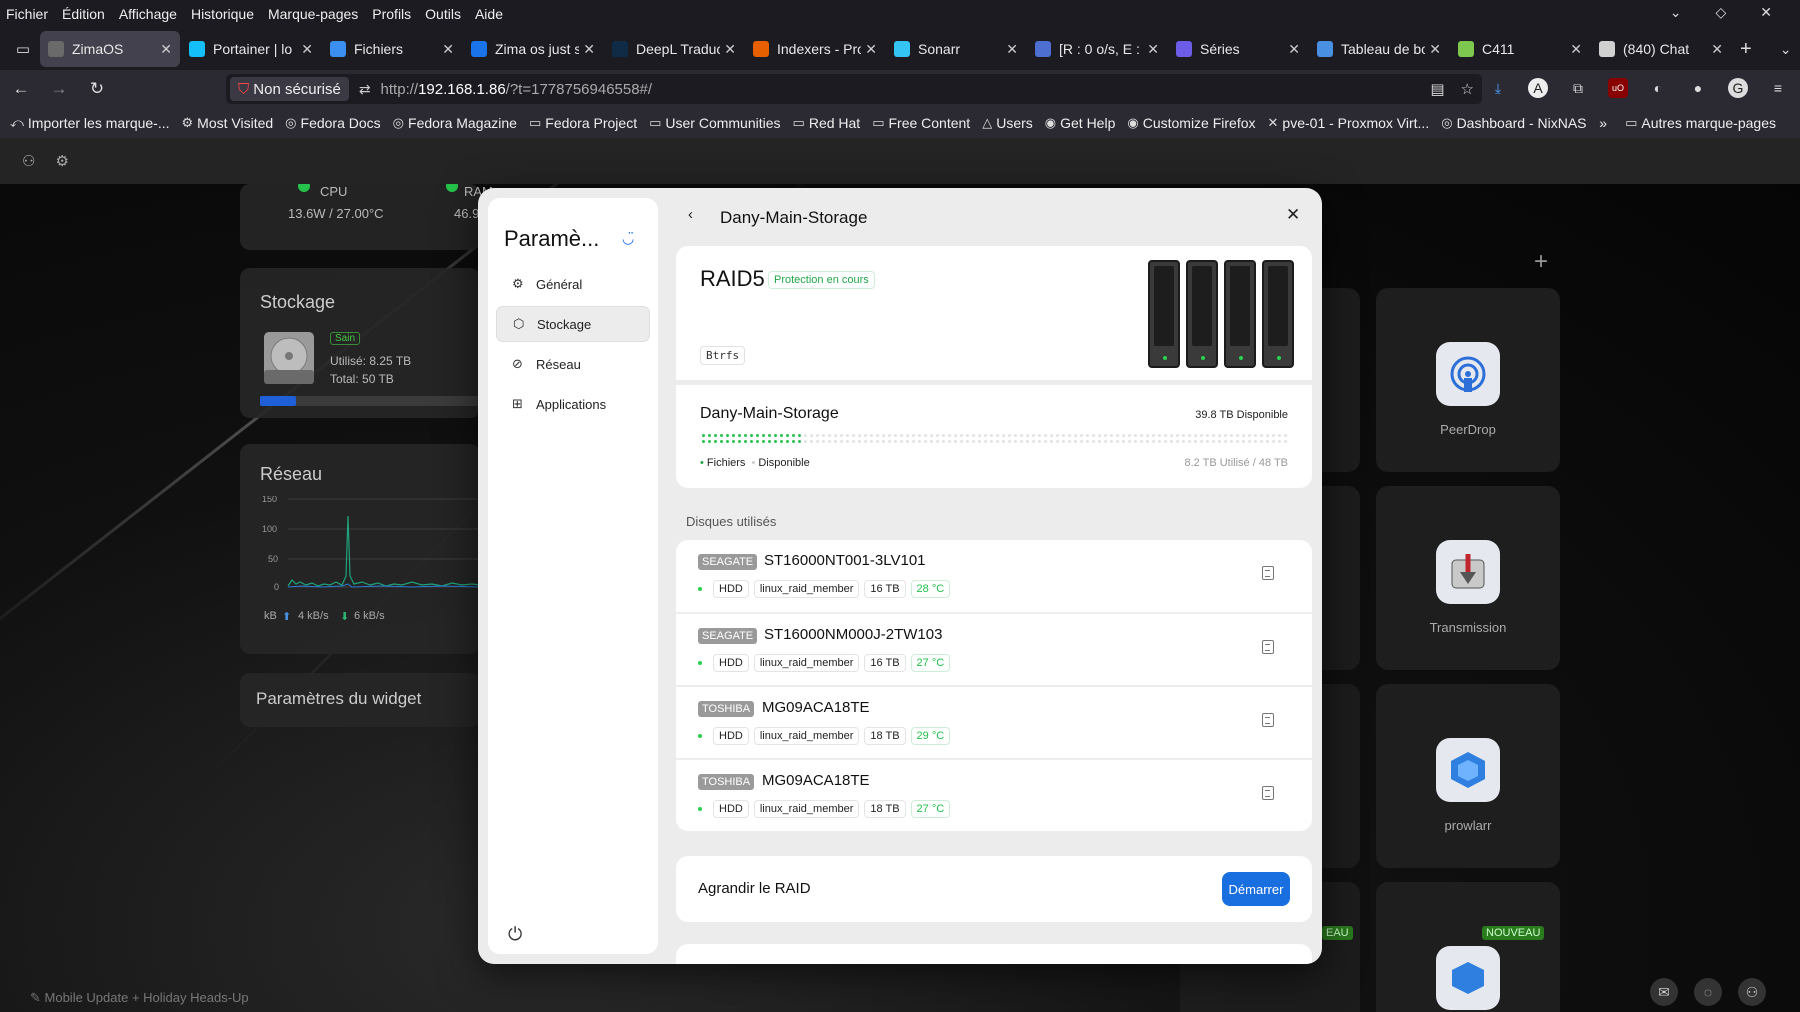 The image size is (1800, 1012). I want to click on forward-icon: →, so click(59, 89).